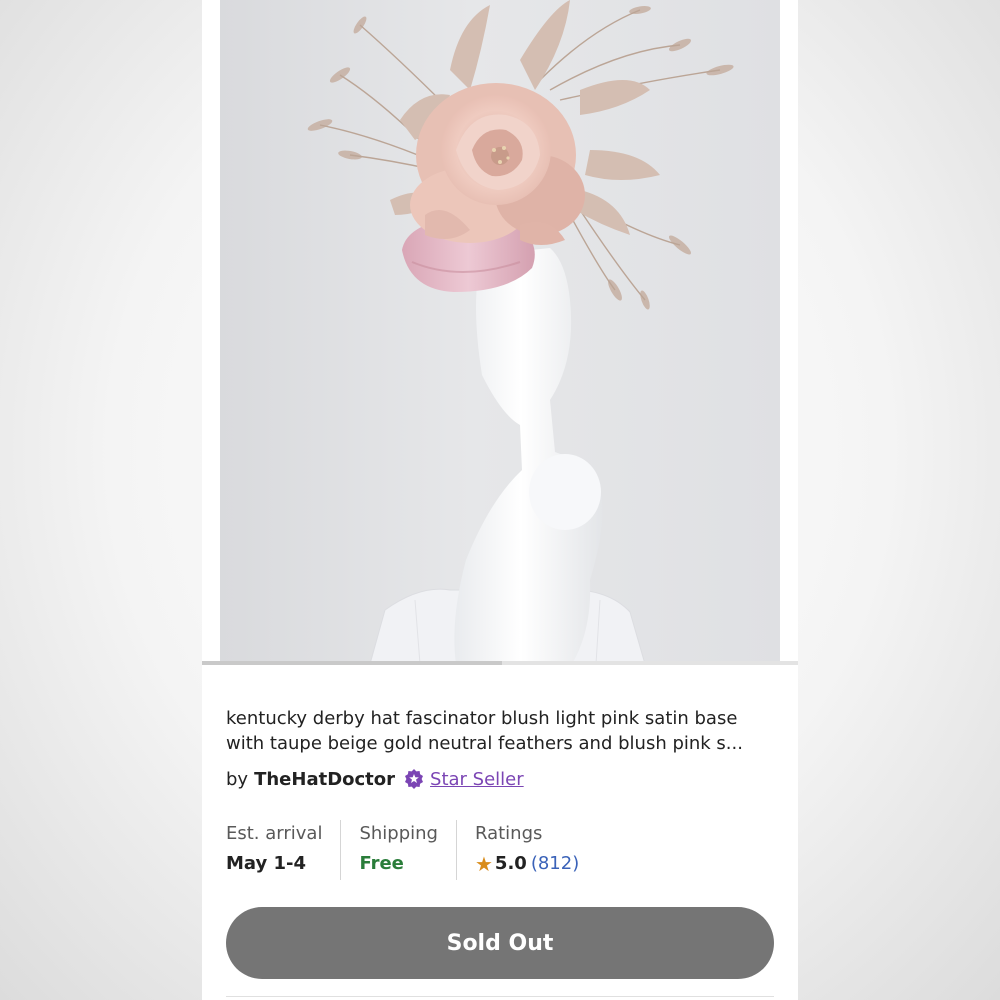  I want to click on rating-value: 5.0, so click(510, 863).